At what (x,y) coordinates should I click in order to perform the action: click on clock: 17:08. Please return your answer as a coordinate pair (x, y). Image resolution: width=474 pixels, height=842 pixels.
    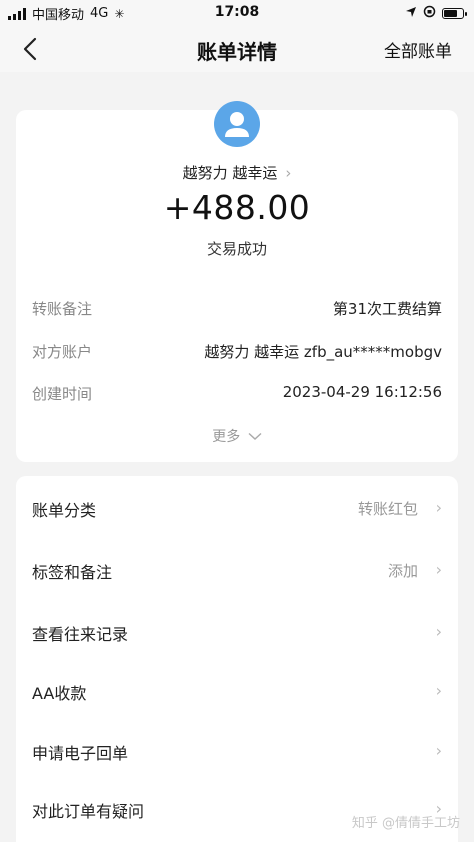
    Looking at the image, I should click on (237, 12).